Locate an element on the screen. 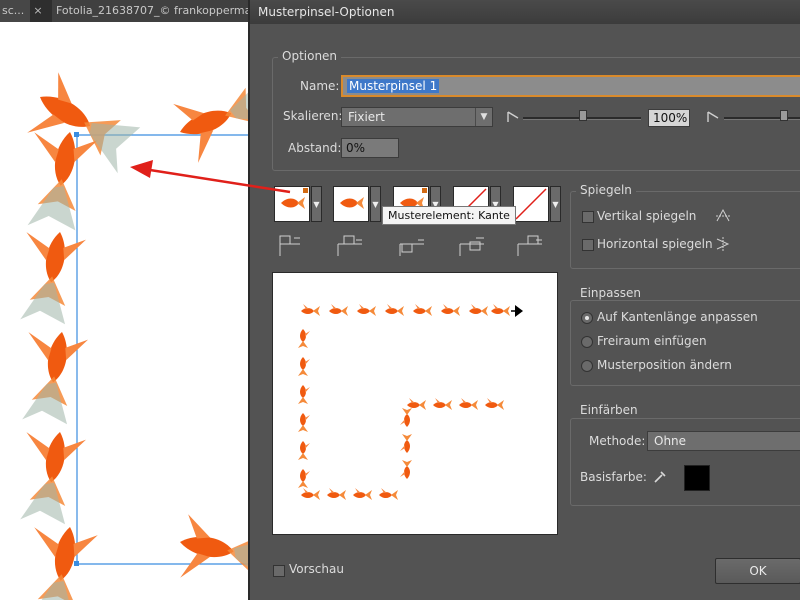 The width and height of the screenshot is (800, 600). goldfish-stroke-preview is located at coordinates (410, 402).